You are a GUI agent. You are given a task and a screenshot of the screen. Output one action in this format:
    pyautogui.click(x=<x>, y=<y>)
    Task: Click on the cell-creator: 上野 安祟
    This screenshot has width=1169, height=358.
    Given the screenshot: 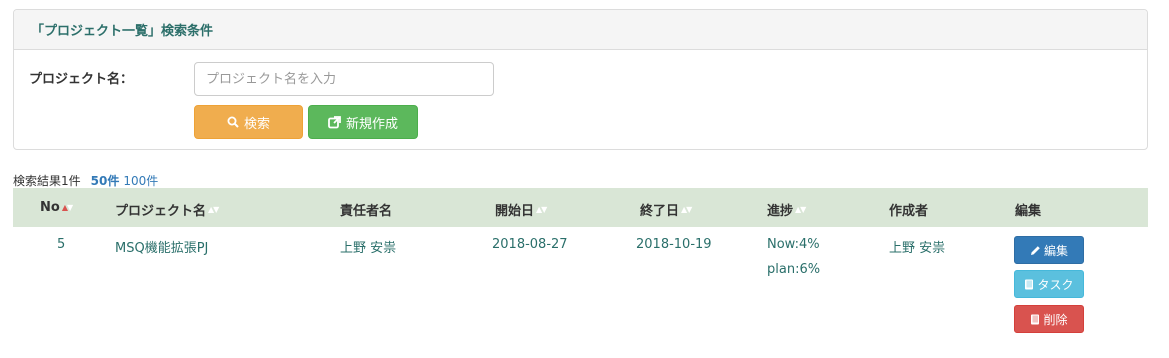 What is the action you would take?
    pyautogui.click(x=917, y=248)
    